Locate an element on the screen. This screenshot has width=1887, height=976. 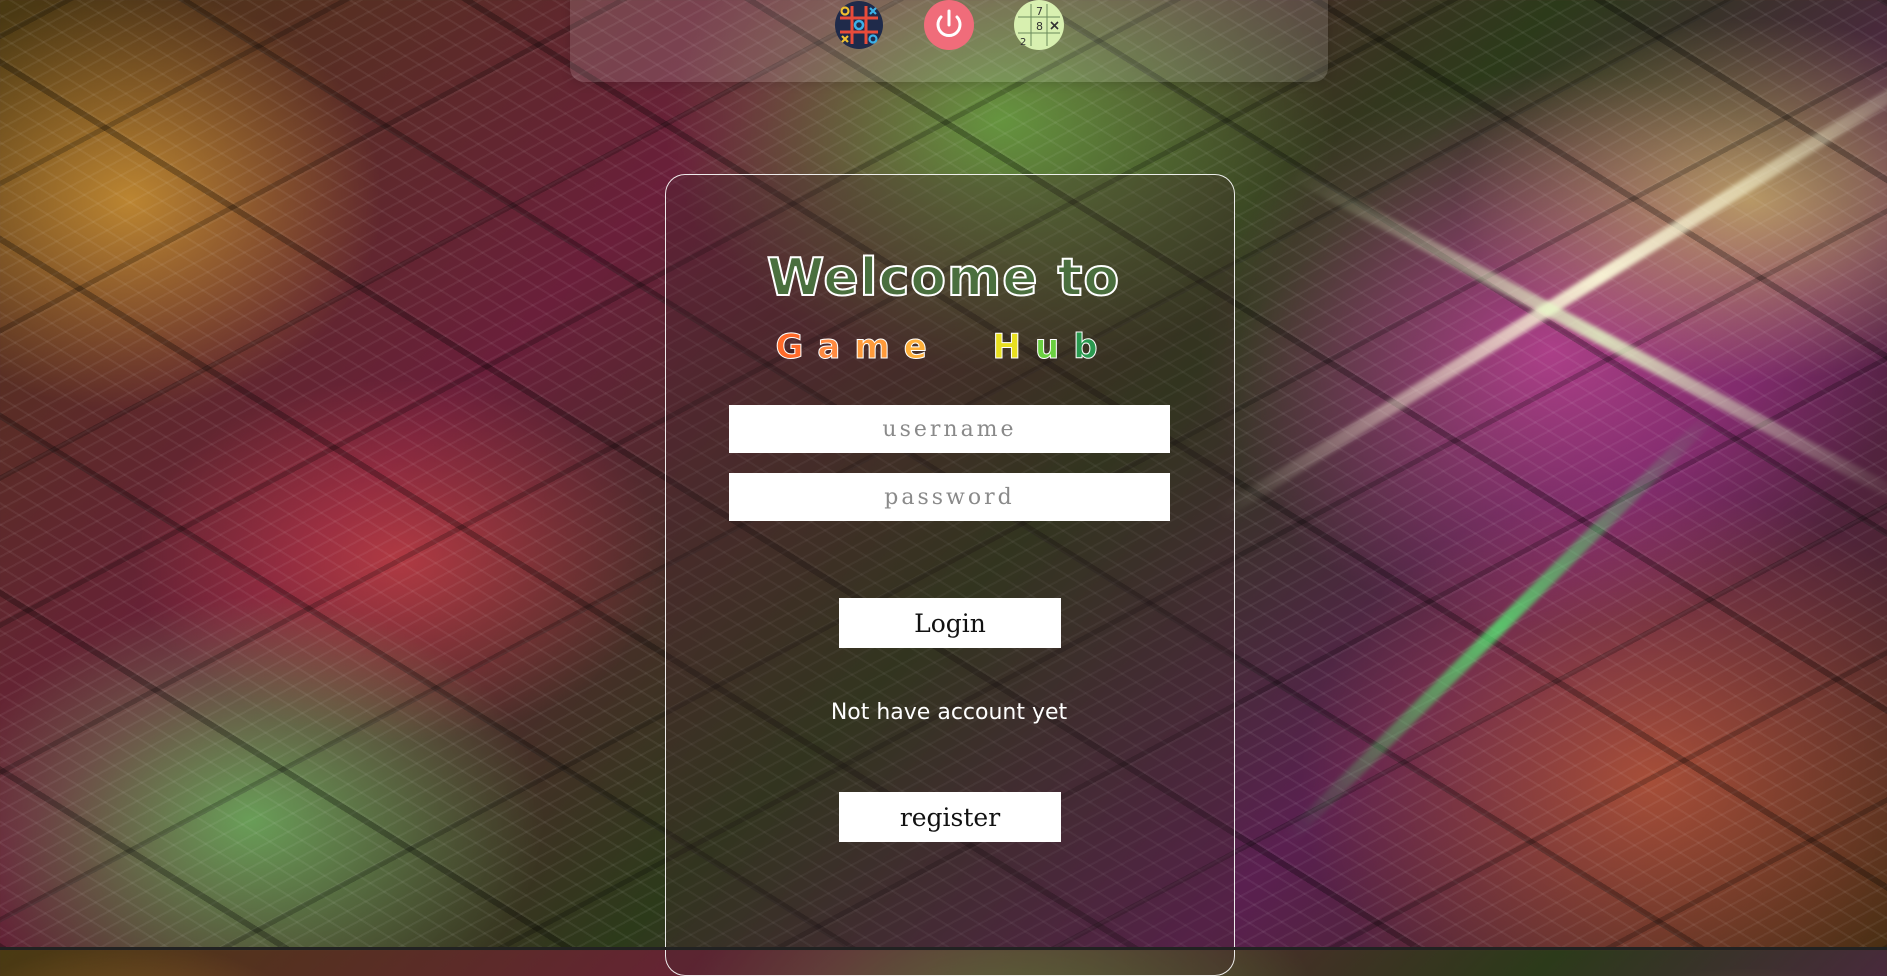
brand-letter: a is located at coordinates (836, 347).